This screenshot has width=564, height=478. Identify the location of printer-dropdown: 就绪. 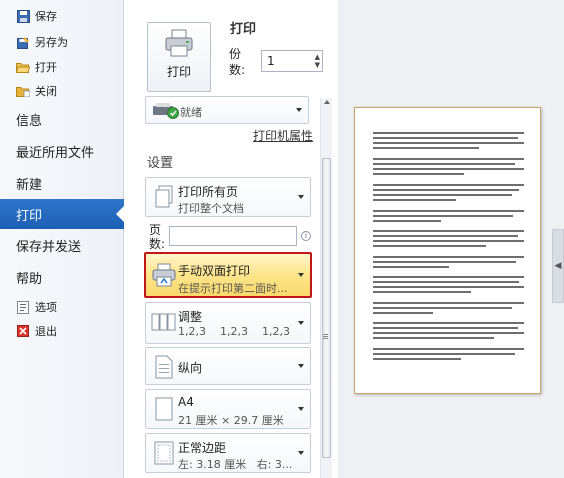
(227, 110).